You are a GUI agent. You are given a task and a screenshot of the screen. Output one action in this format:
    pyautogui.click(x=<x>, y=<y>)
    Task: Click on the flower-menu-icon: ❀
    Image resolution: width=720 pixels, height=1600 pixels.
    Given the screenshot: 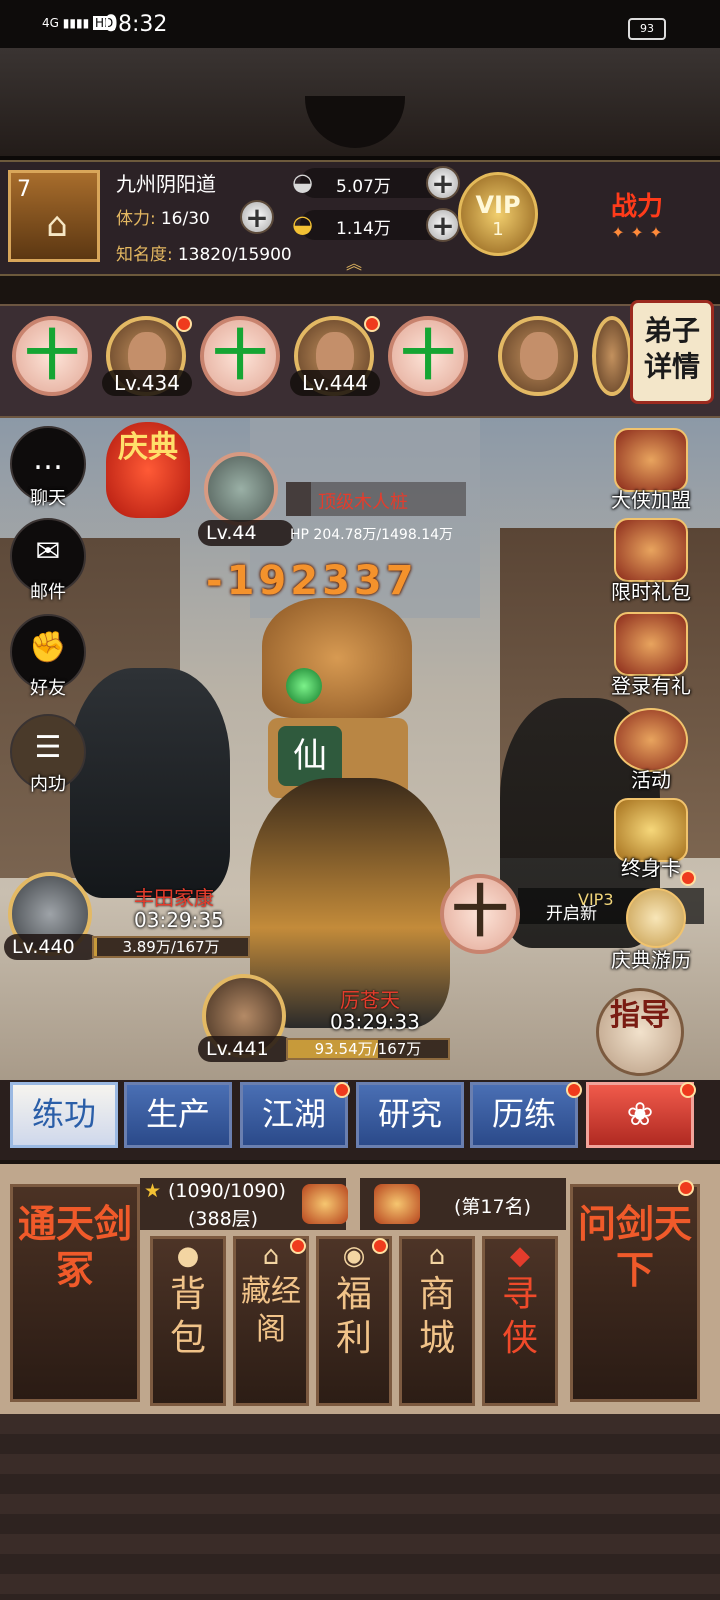 What is the action you would take?
    pyautogui.click(x=640, y=1114)
    